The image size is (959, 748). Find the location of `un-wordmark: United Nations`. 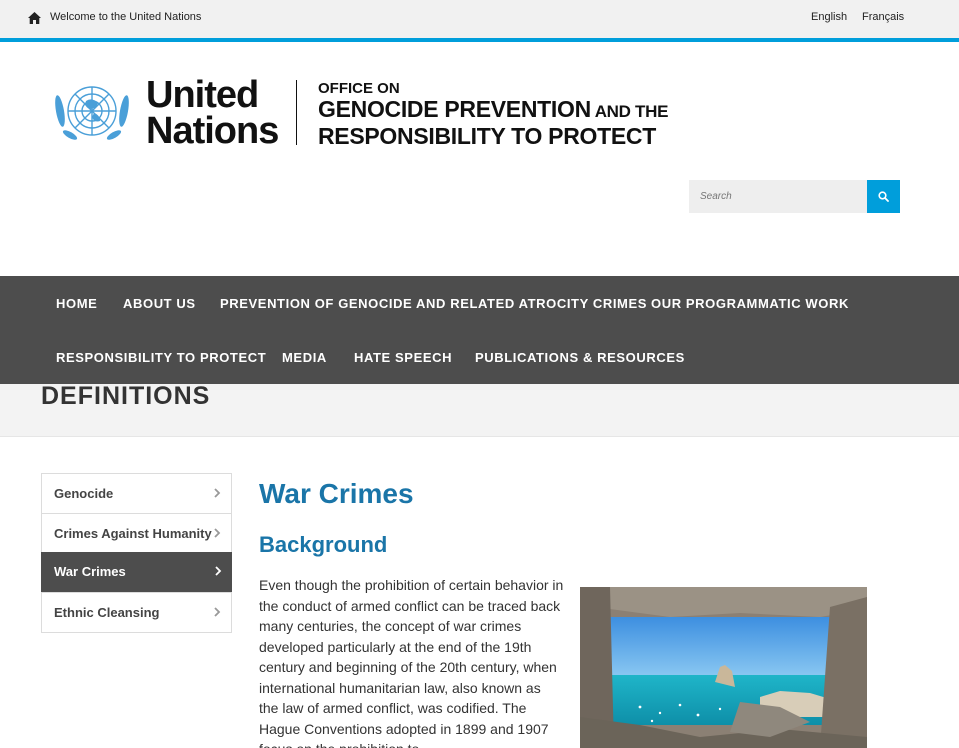

un-wordmark: United Nations is located at coordinates (212, 113).